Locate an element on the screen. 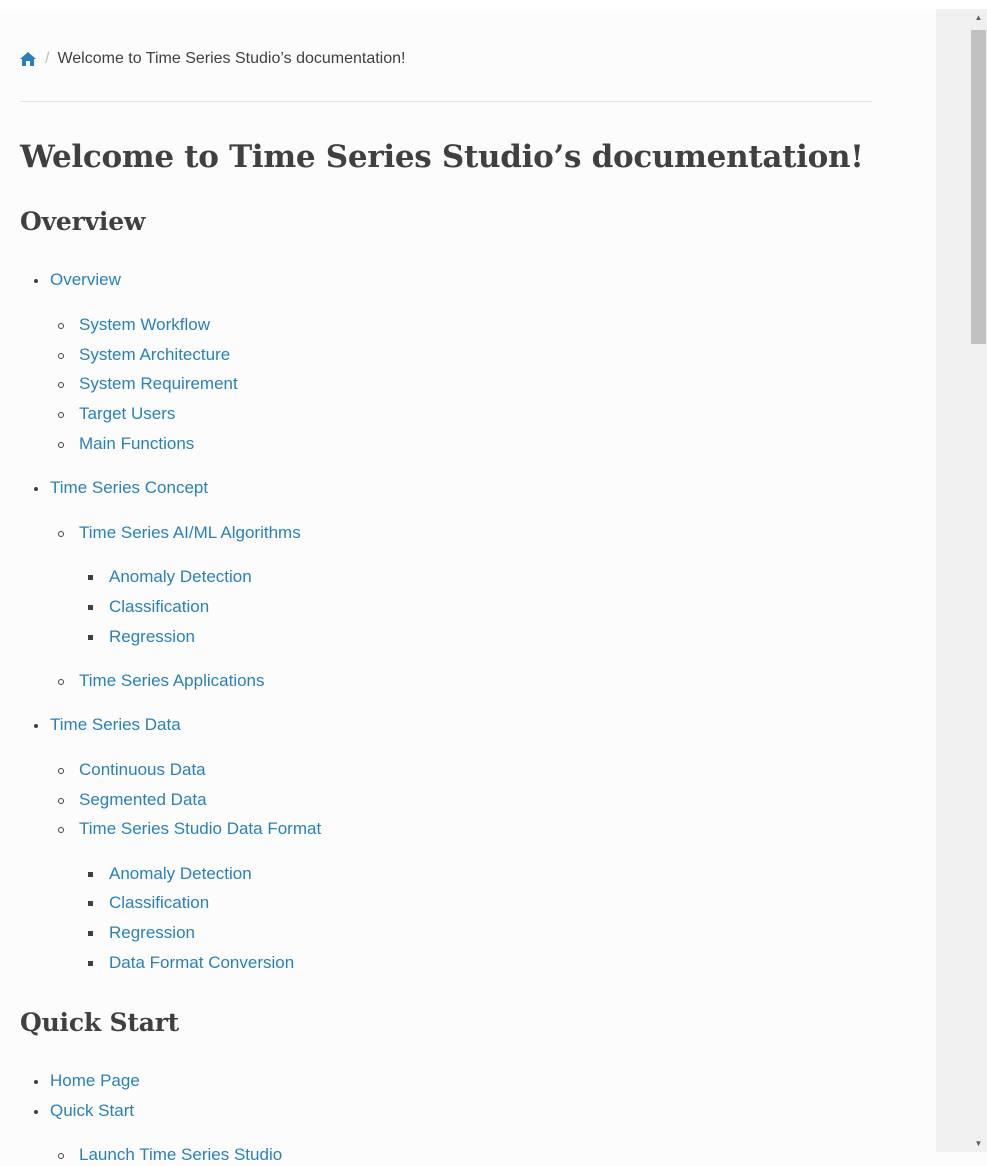  toc-link-system-workflow: System Workflow is located at coordinates (144, 324).